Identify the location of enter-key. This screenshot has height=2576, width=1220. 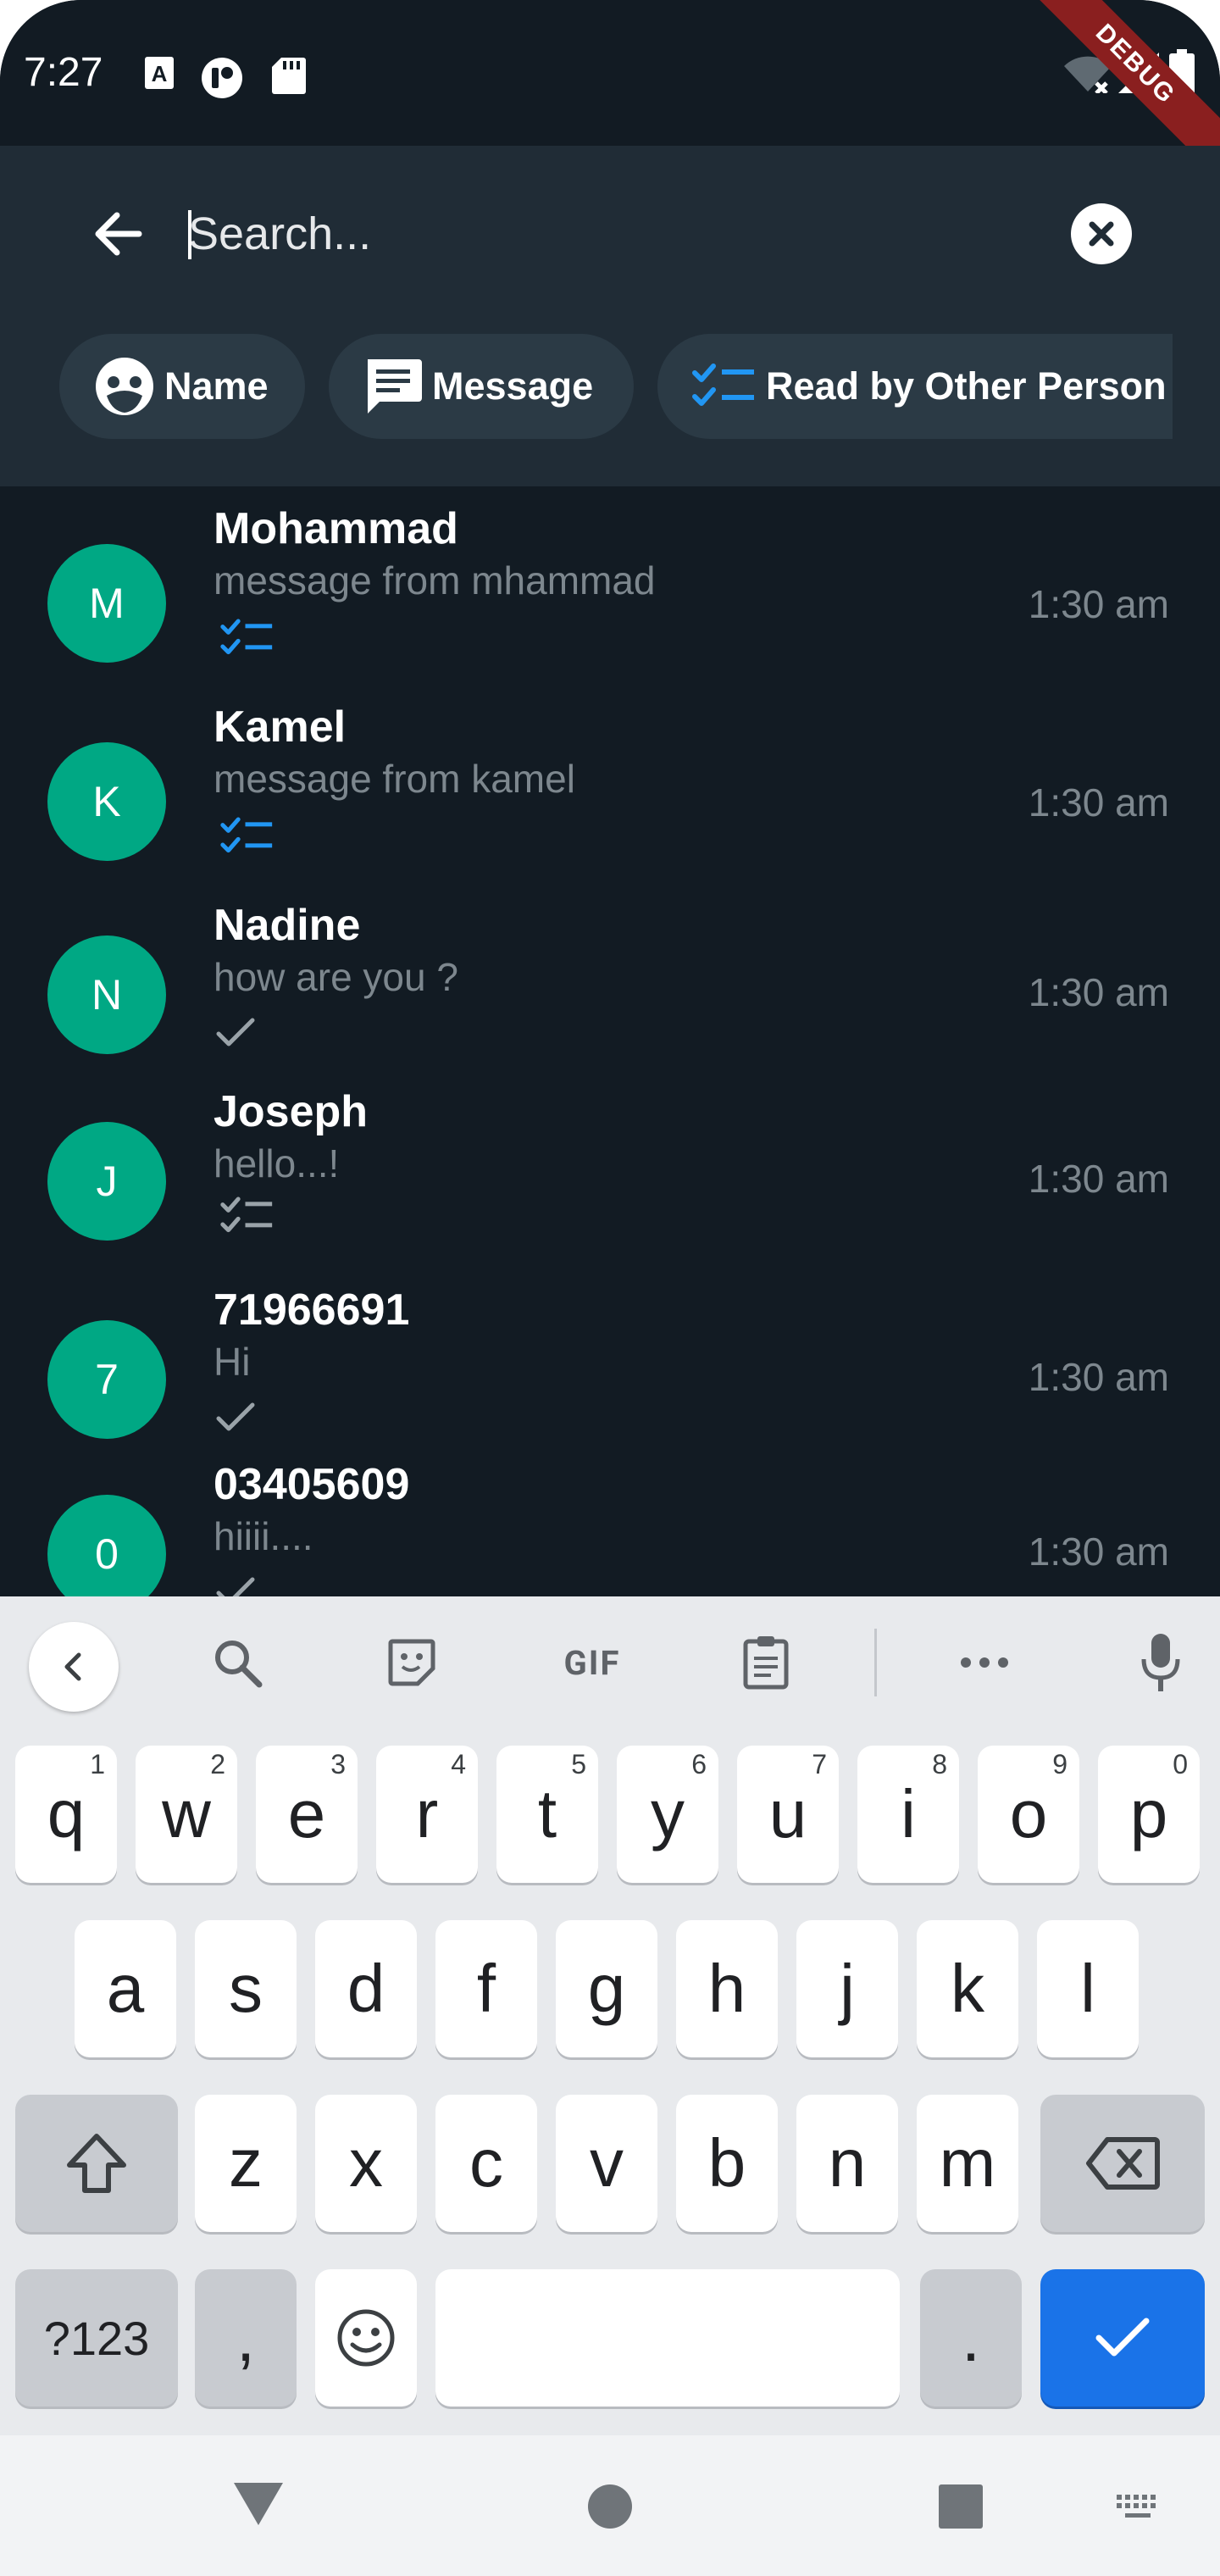
(1122, 2338).